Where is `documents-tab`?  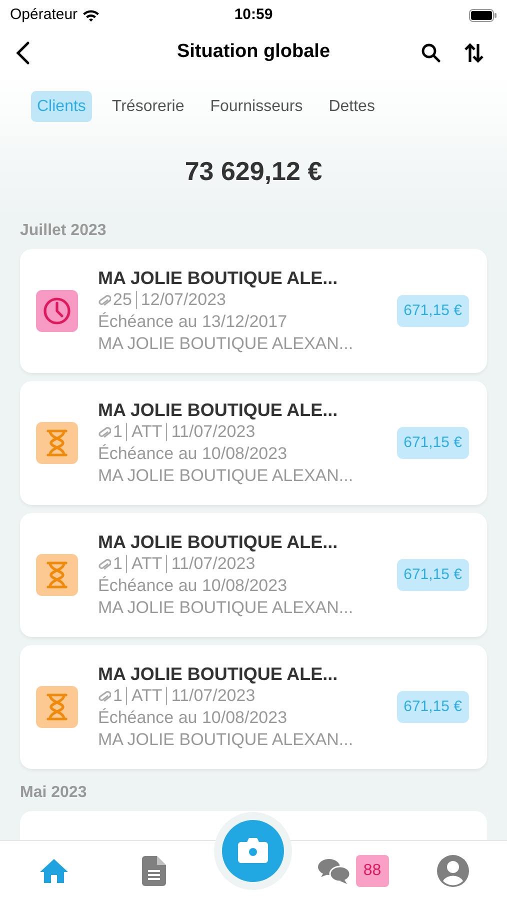 documents-tab is located at coordinates (154, 871).